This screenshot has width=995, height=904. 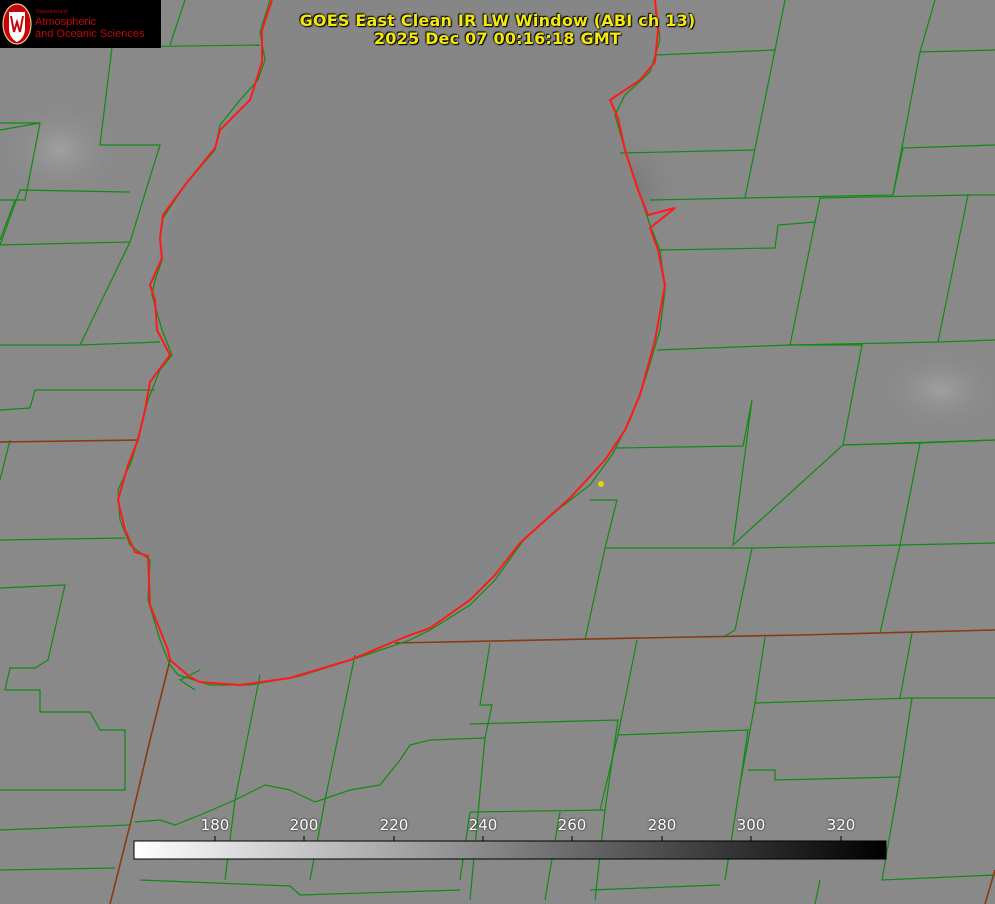 I want to click on logo-line2: and Oceanic Sciences, so click(x=90, y=34).